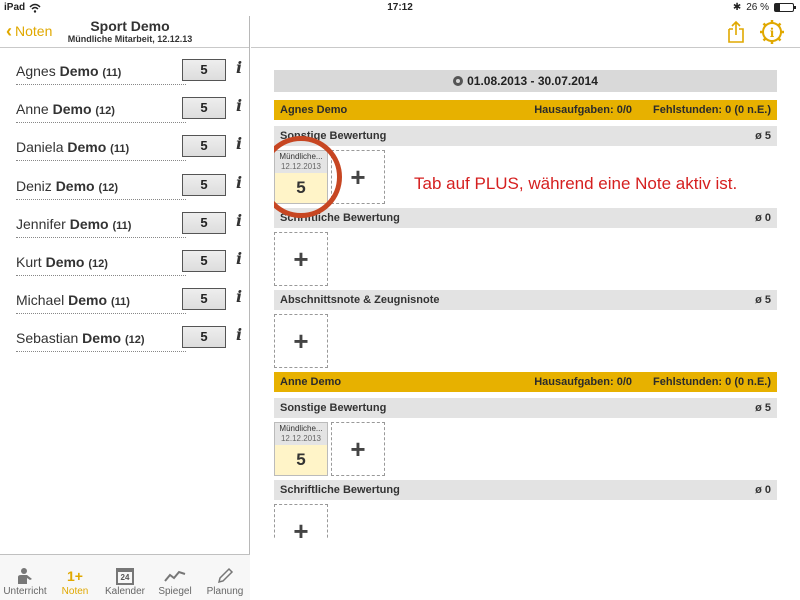 This screenshot has height=600, width=800. I want to click on svg-text: i, so click(772, 33).